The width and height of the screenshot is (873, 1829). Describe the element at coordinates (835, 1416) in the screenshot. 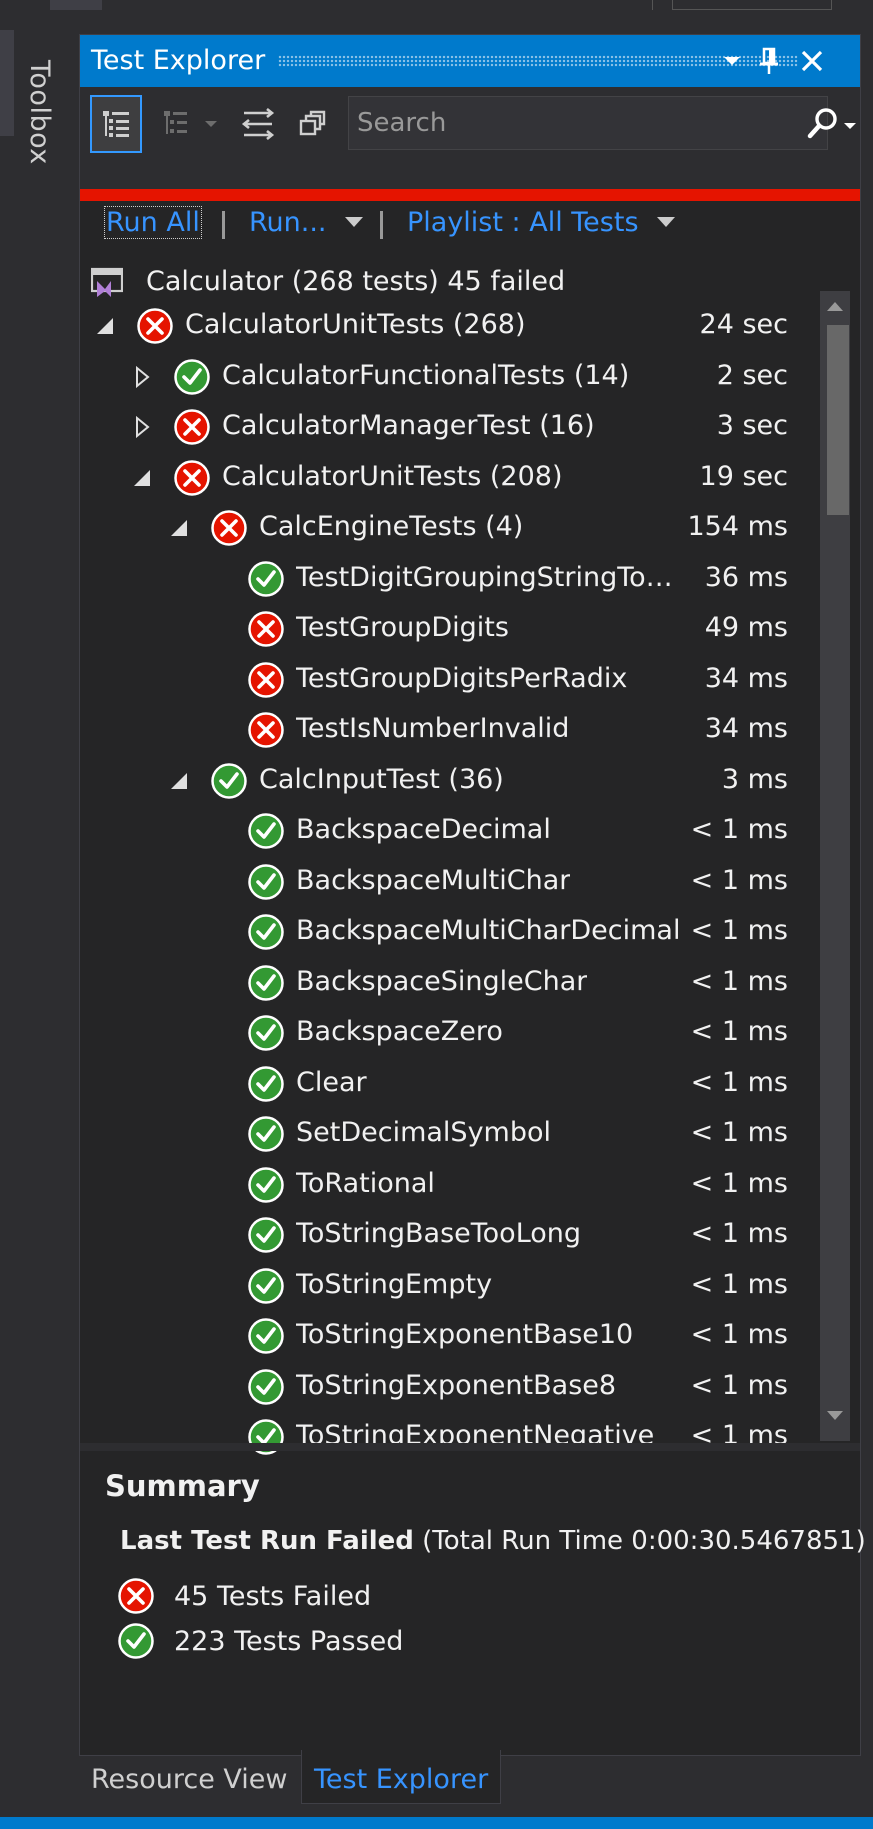

I see `scroll-down-icon` at that location.